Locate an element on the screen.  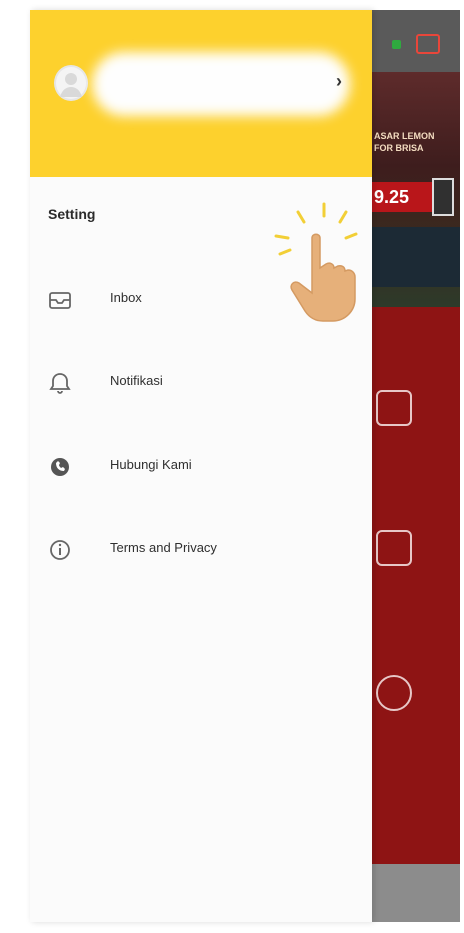
status-dot-icon is located at coordinates (396, 44).